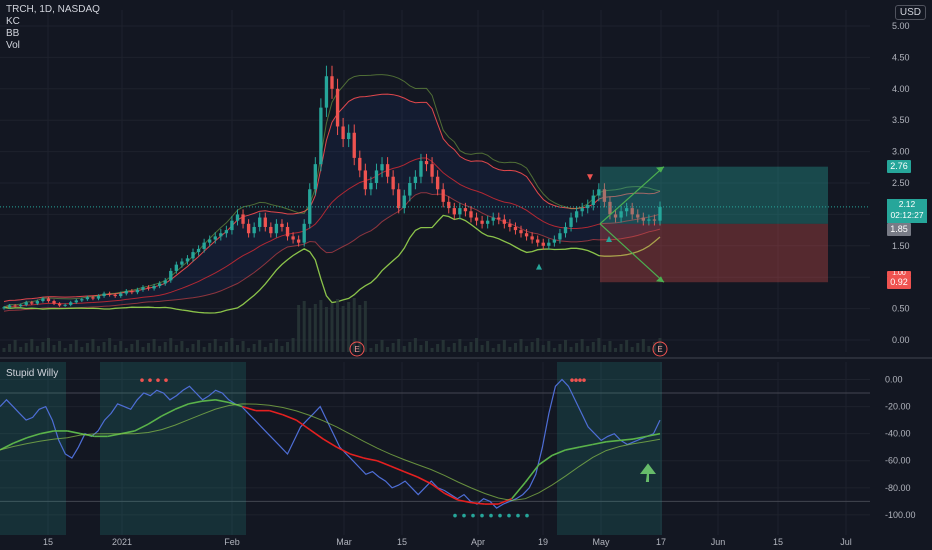 The height and width of the screenshot is (550, 932). What do you see at coordinates (659, 349) in the screenshot?
I see `earnings-marker-label: E` at bounding box center [659, 349].